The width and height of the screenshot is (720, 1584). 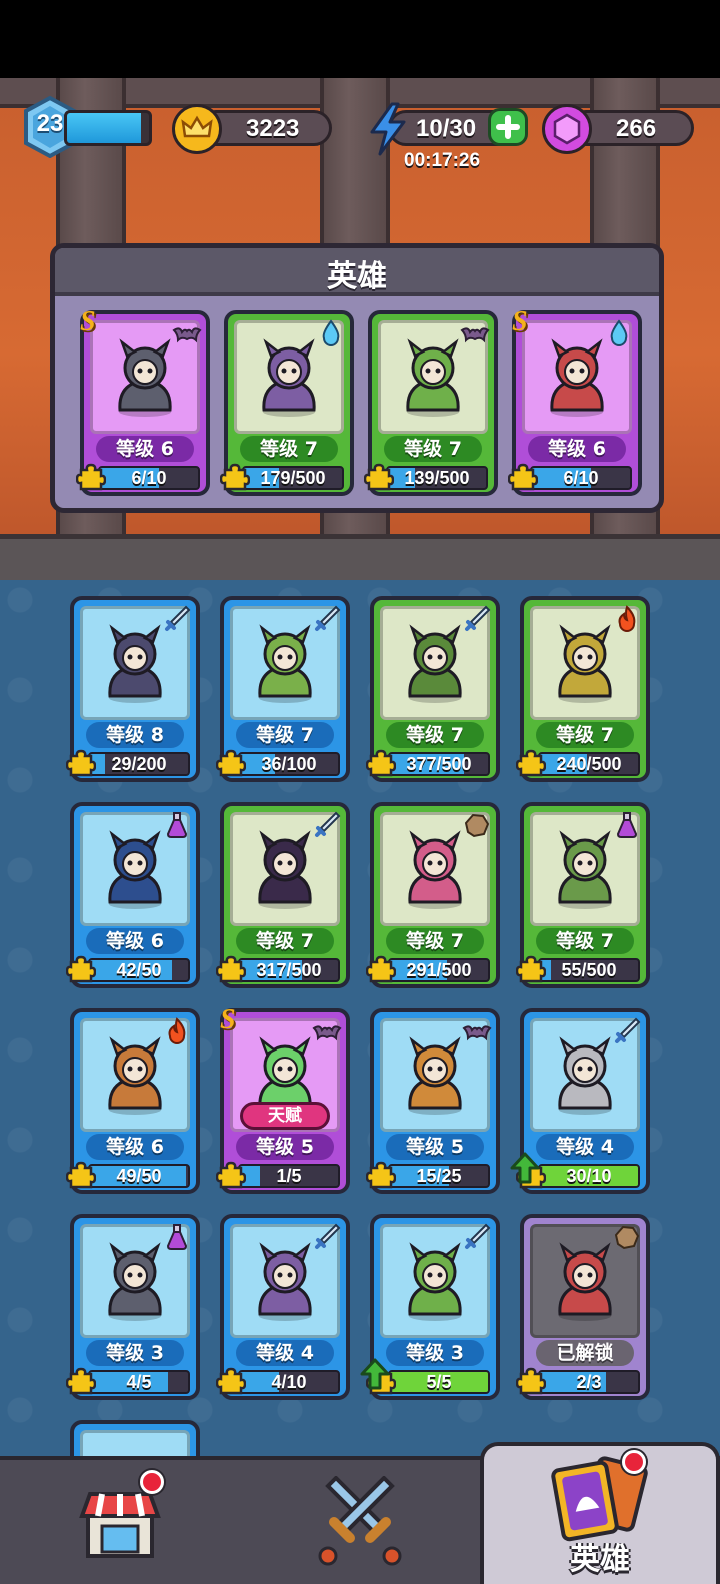 What do you see at coordinates (228, 1019) in the screenshot?
I see `s-rank-badge: S` at bounding box center [228, 1019].